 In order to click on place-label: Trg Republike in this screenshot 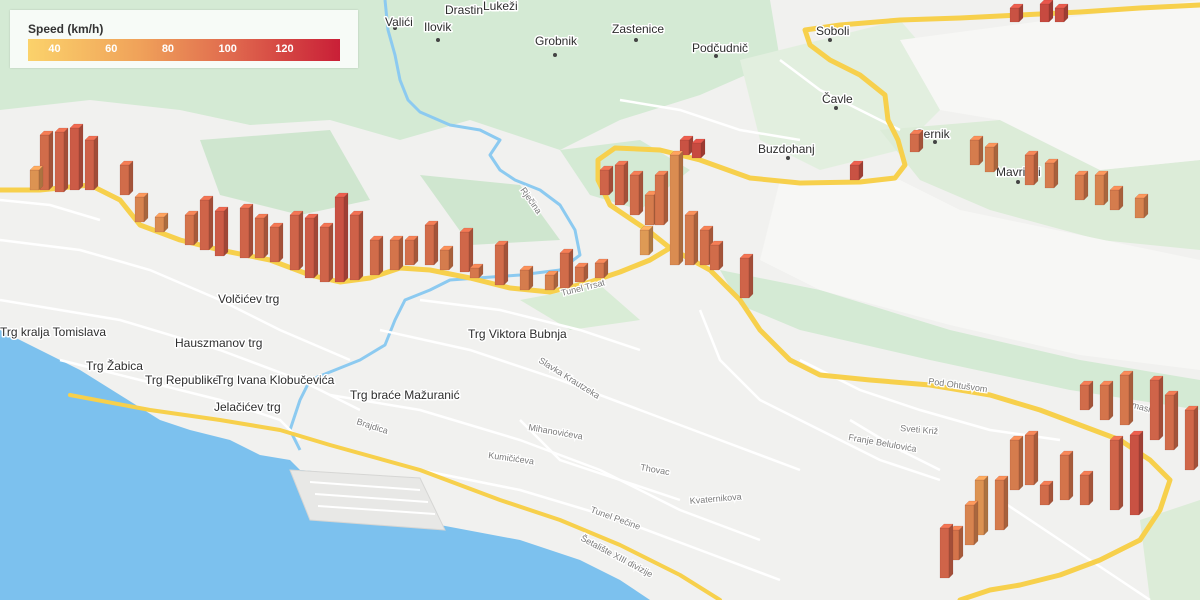, I will do `click(182, 380)`.